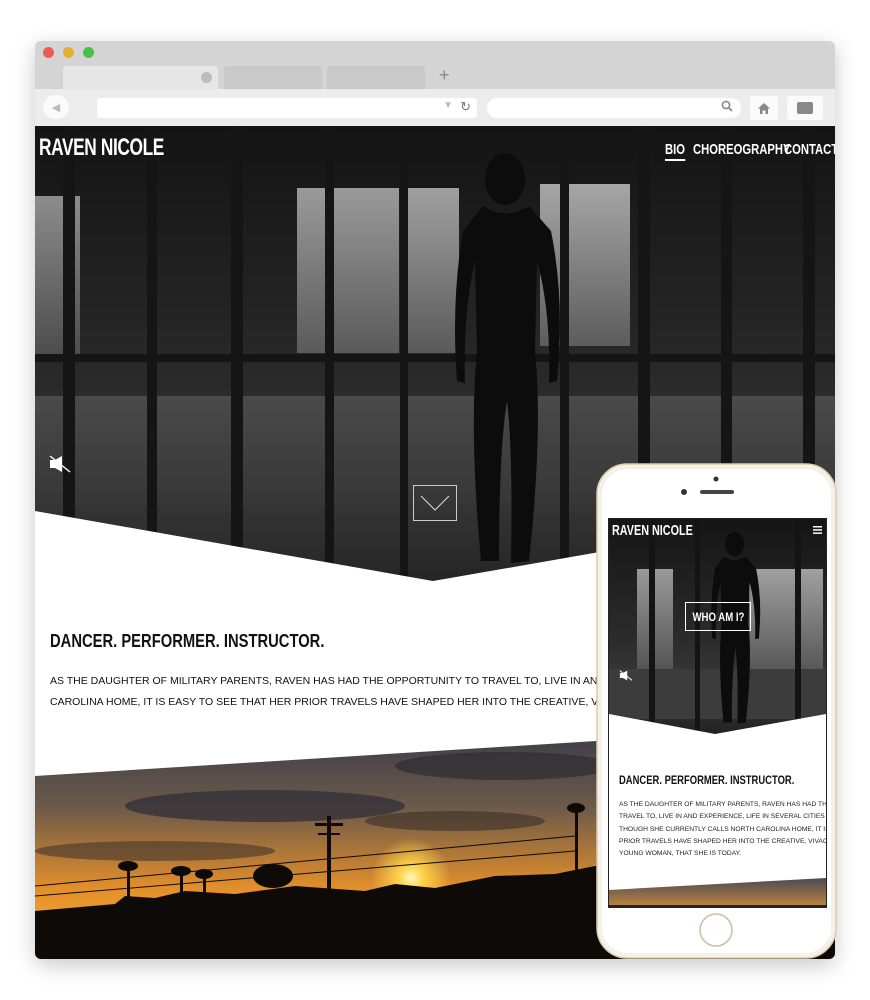 This screenshot has height=1000, width=870. Describe the element at coordinates (707, 781) in the screenshot. I see `mobile-bio-headline: DANCER. PERFORMER. INSTRUCTOR.` at that location.